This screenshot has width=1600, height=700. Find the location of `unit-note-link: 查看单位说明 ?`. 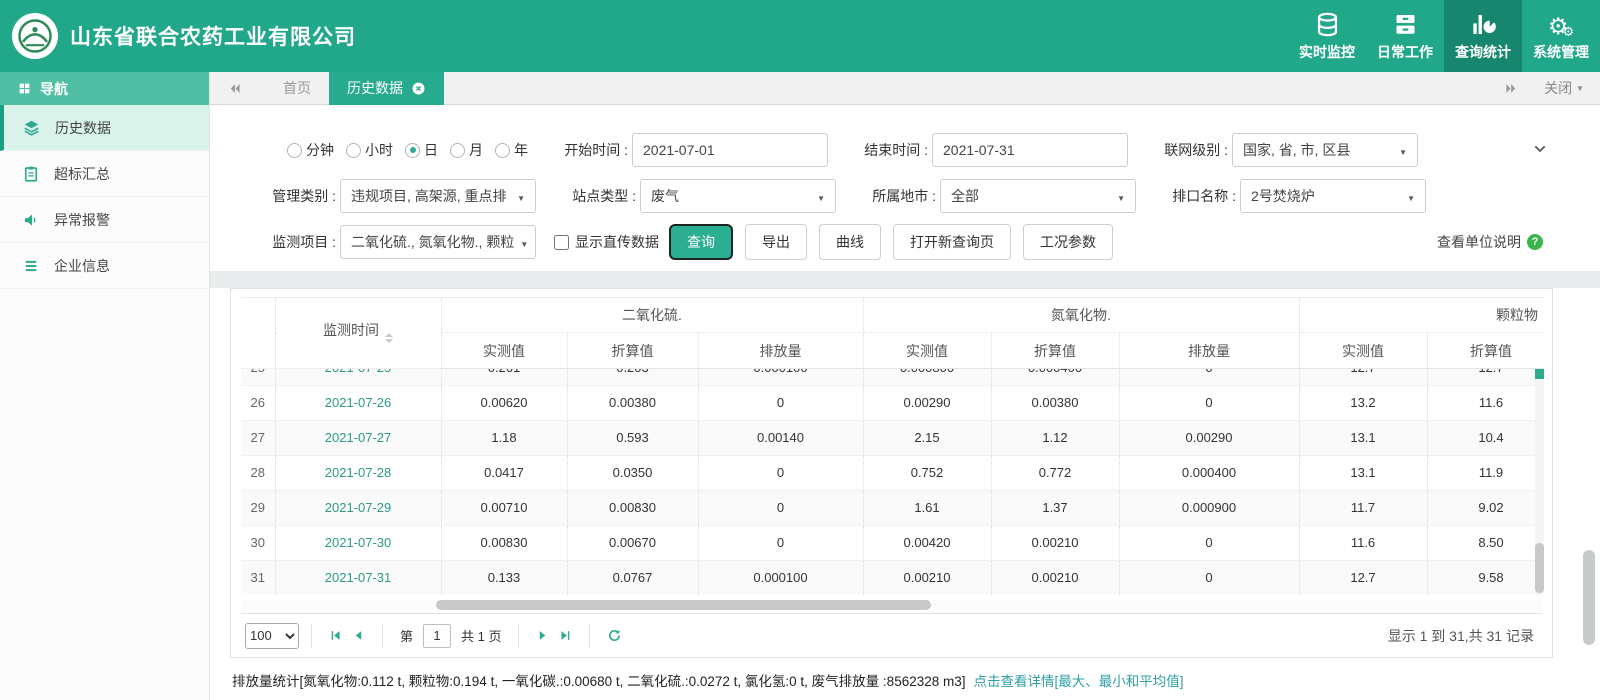

unit-note-link: 查看单位说明 ? is located at coordinates (1490, 242).